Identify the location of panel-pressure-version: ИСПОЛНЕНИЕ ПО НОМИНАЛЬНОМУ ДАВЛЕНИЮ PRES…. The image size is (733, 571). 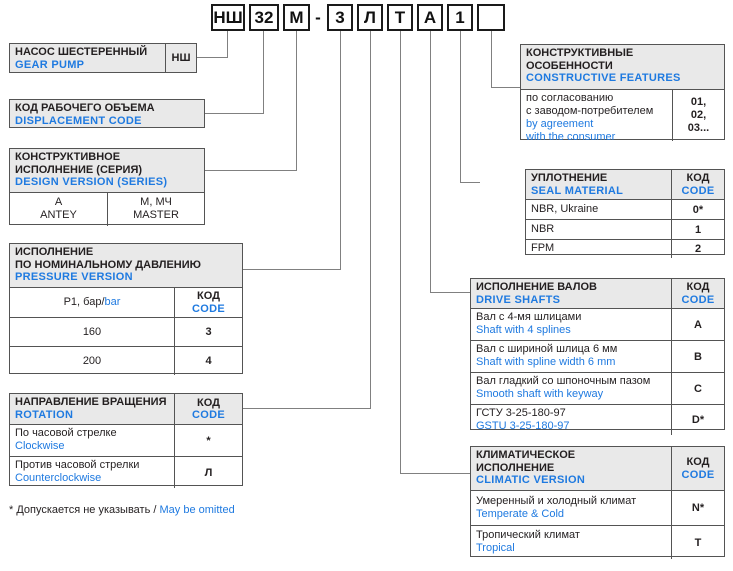
(126, 309).